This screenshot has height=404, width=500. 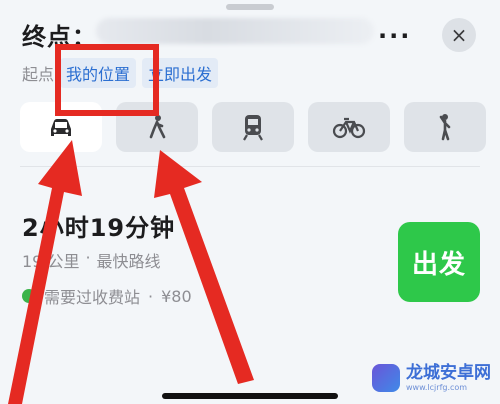 I want to click on car-icon, so click(x=61, y=127).